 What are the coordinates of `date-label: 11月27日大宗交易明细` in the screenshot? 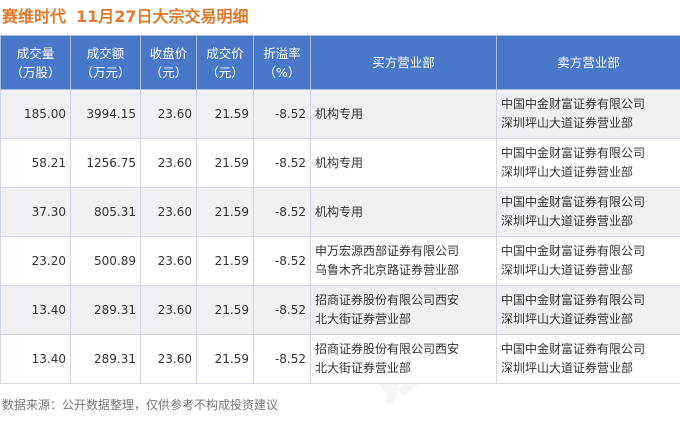 It's located at (162, 15).